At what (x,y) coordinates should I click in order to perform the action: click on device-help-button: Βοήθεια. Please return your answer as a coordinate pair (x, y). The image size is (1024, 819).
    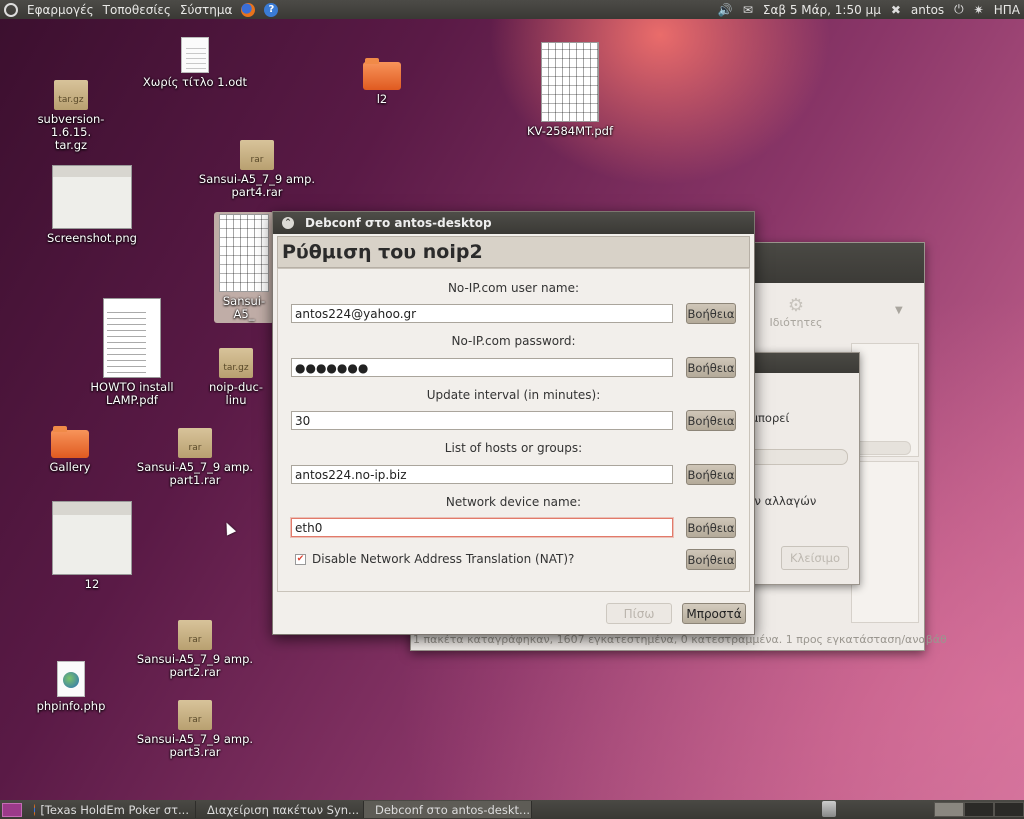
    Looking at the image, I should click on (711, 527).